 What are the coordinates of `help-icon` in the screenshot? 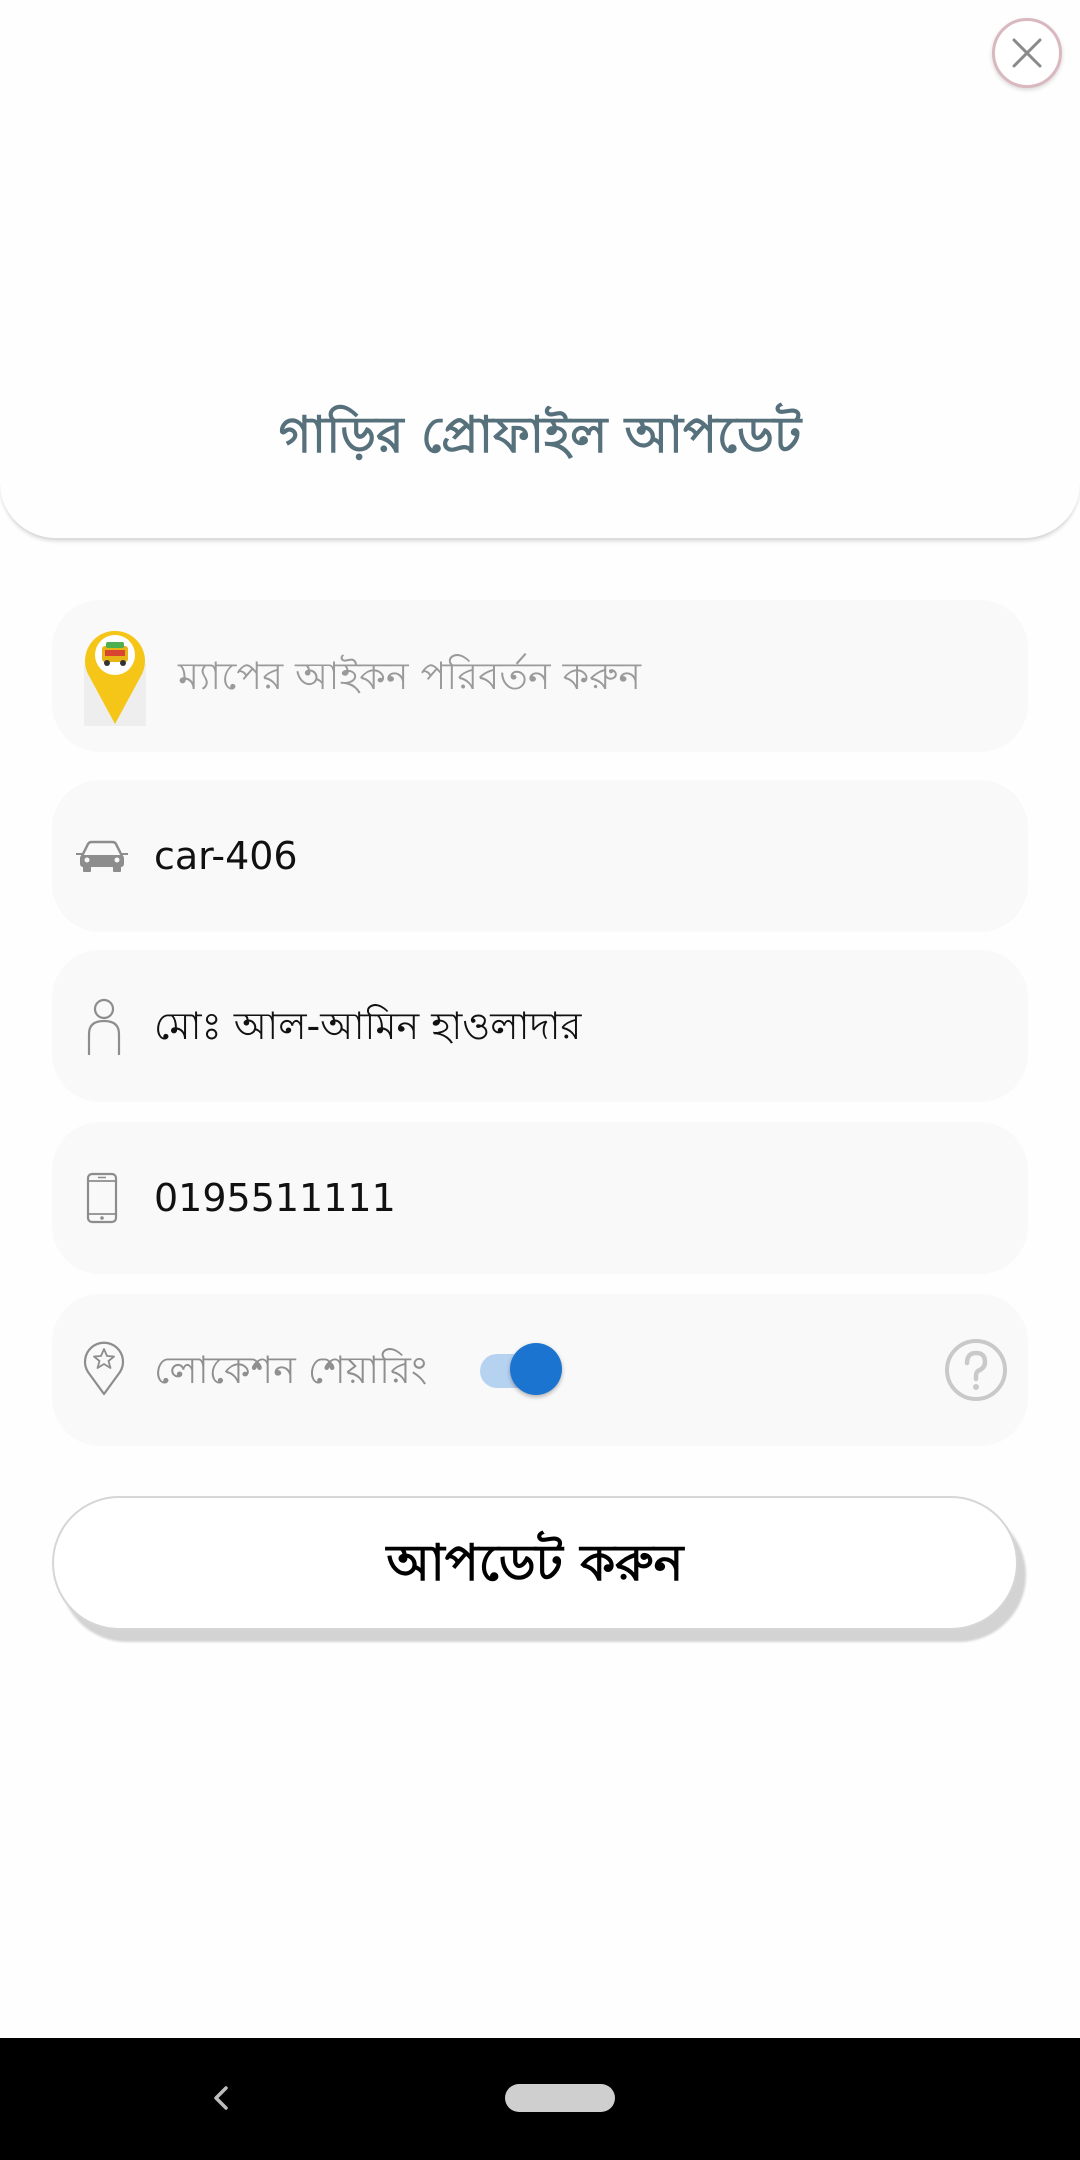 It's located at (976, 1370).